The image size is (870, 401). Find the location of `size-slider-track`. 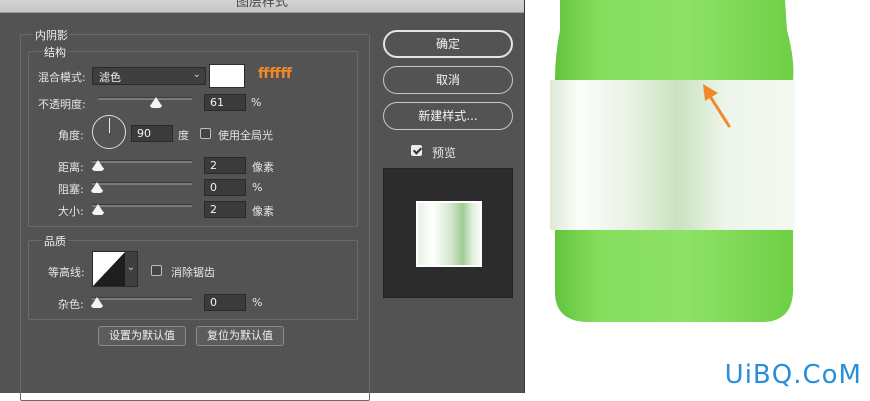

size-slider-track is located at coordinates (142, 205).